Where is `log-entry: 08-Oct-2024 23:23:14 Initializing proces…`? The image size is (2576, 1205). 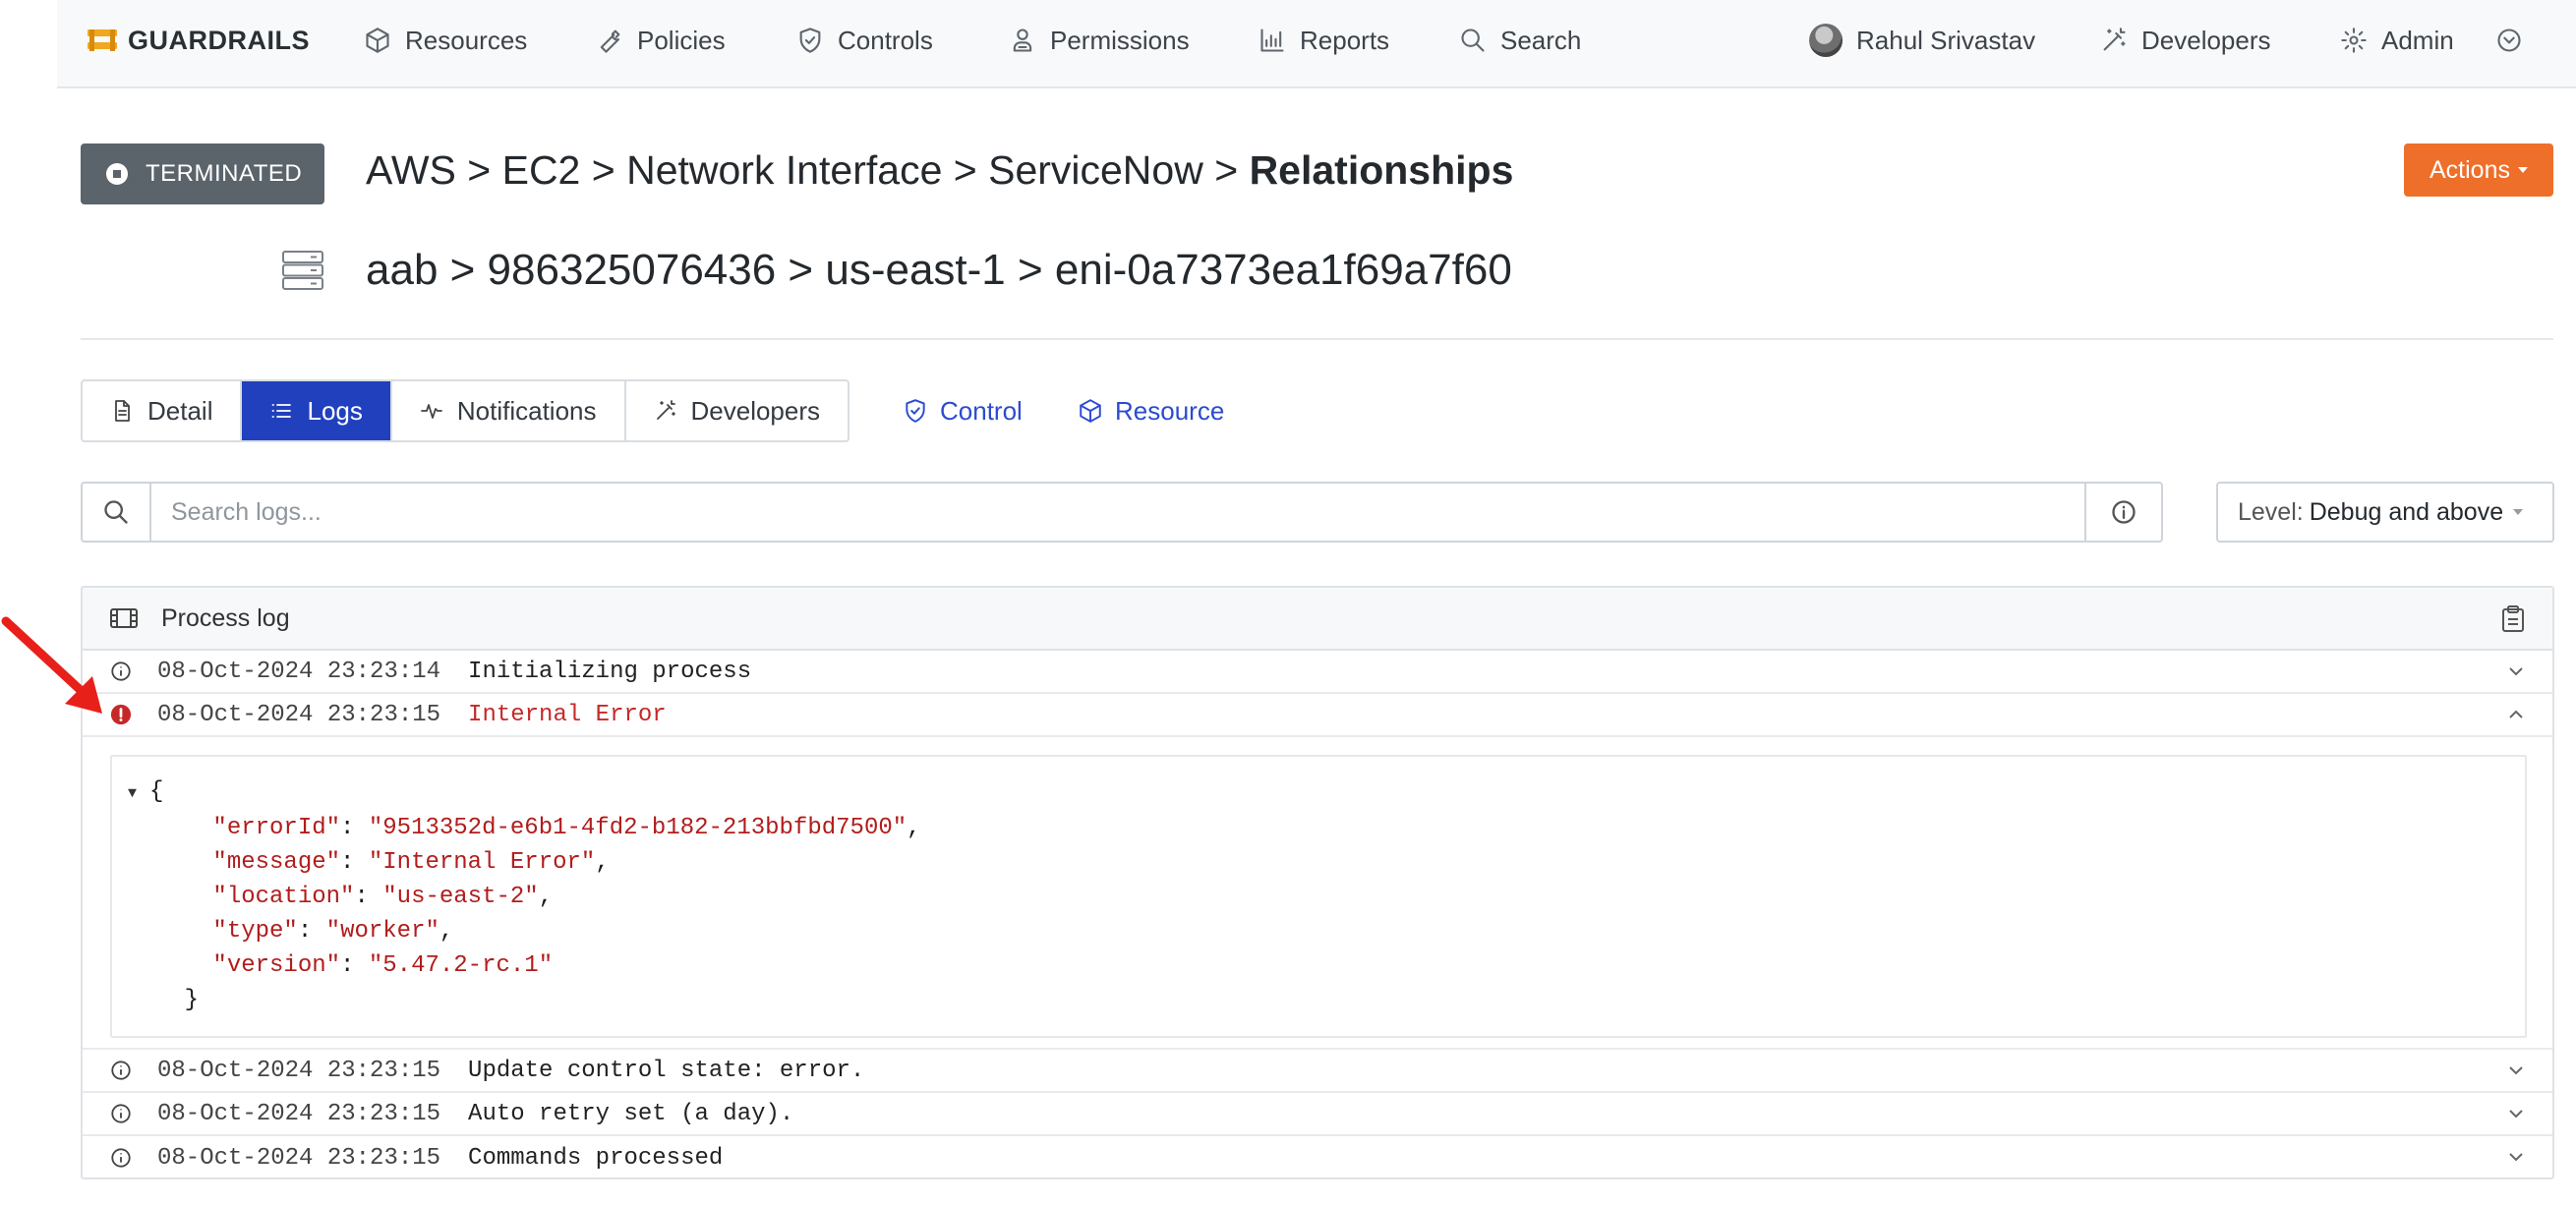 log-entry: 08-Oct-2024 23:23:14 Initializing proces… is located at coordinates (1317, 672).